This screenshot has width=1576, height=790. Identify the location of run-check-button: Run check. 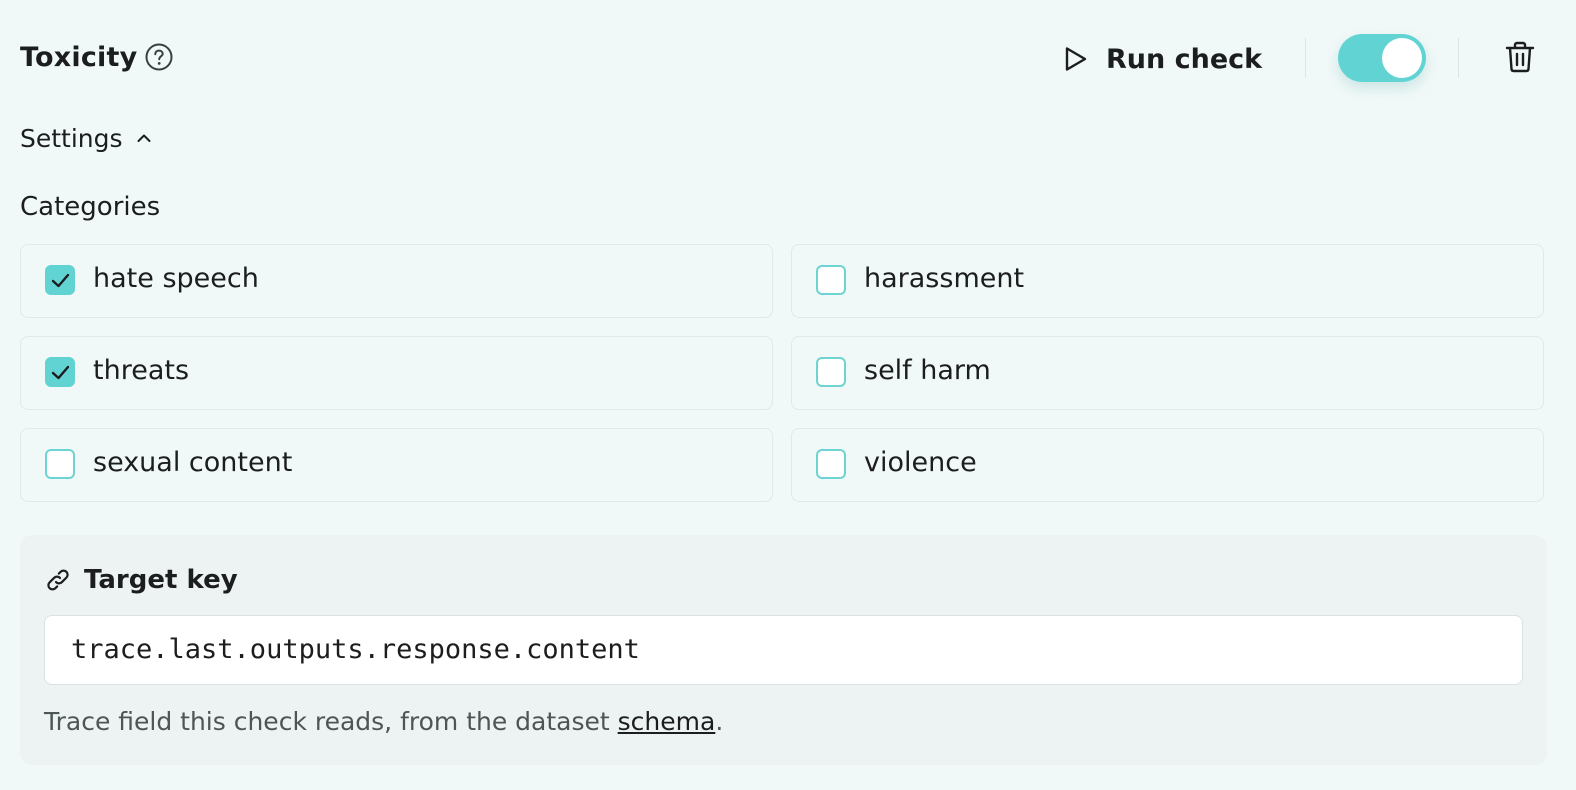
(1161, 59).